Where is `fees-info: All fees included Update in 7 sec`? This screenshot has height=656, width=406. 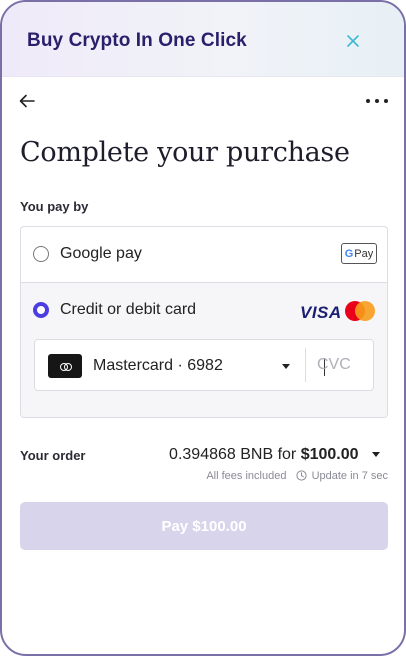
fees-info: All fees included Update in 7 sec is located at coordinates (297, 476).